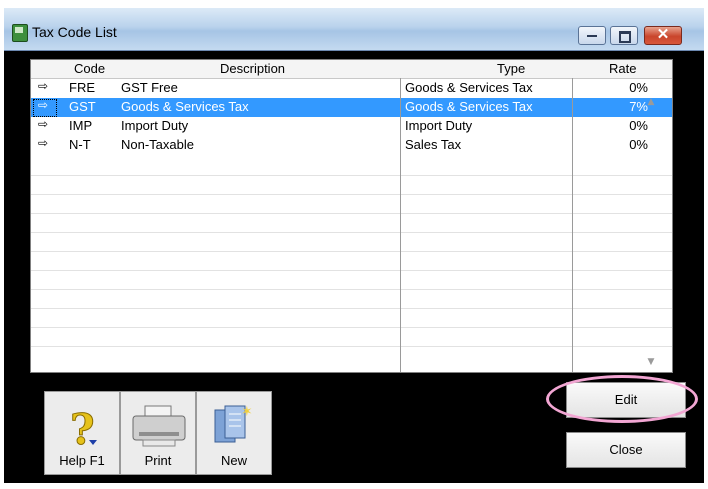  I want to click on row-description: Goods & Services Tax, so click(185, 106).